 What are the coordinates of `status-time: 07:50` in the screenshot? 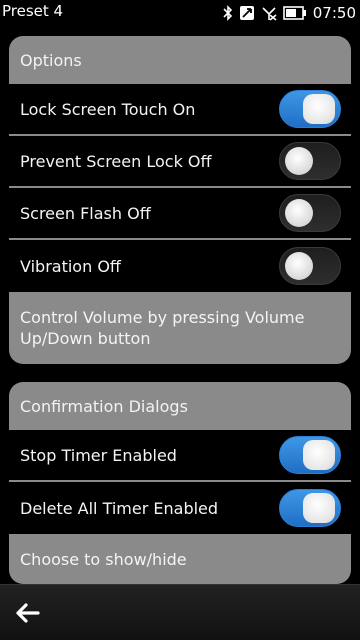 It's located at (334, 13).